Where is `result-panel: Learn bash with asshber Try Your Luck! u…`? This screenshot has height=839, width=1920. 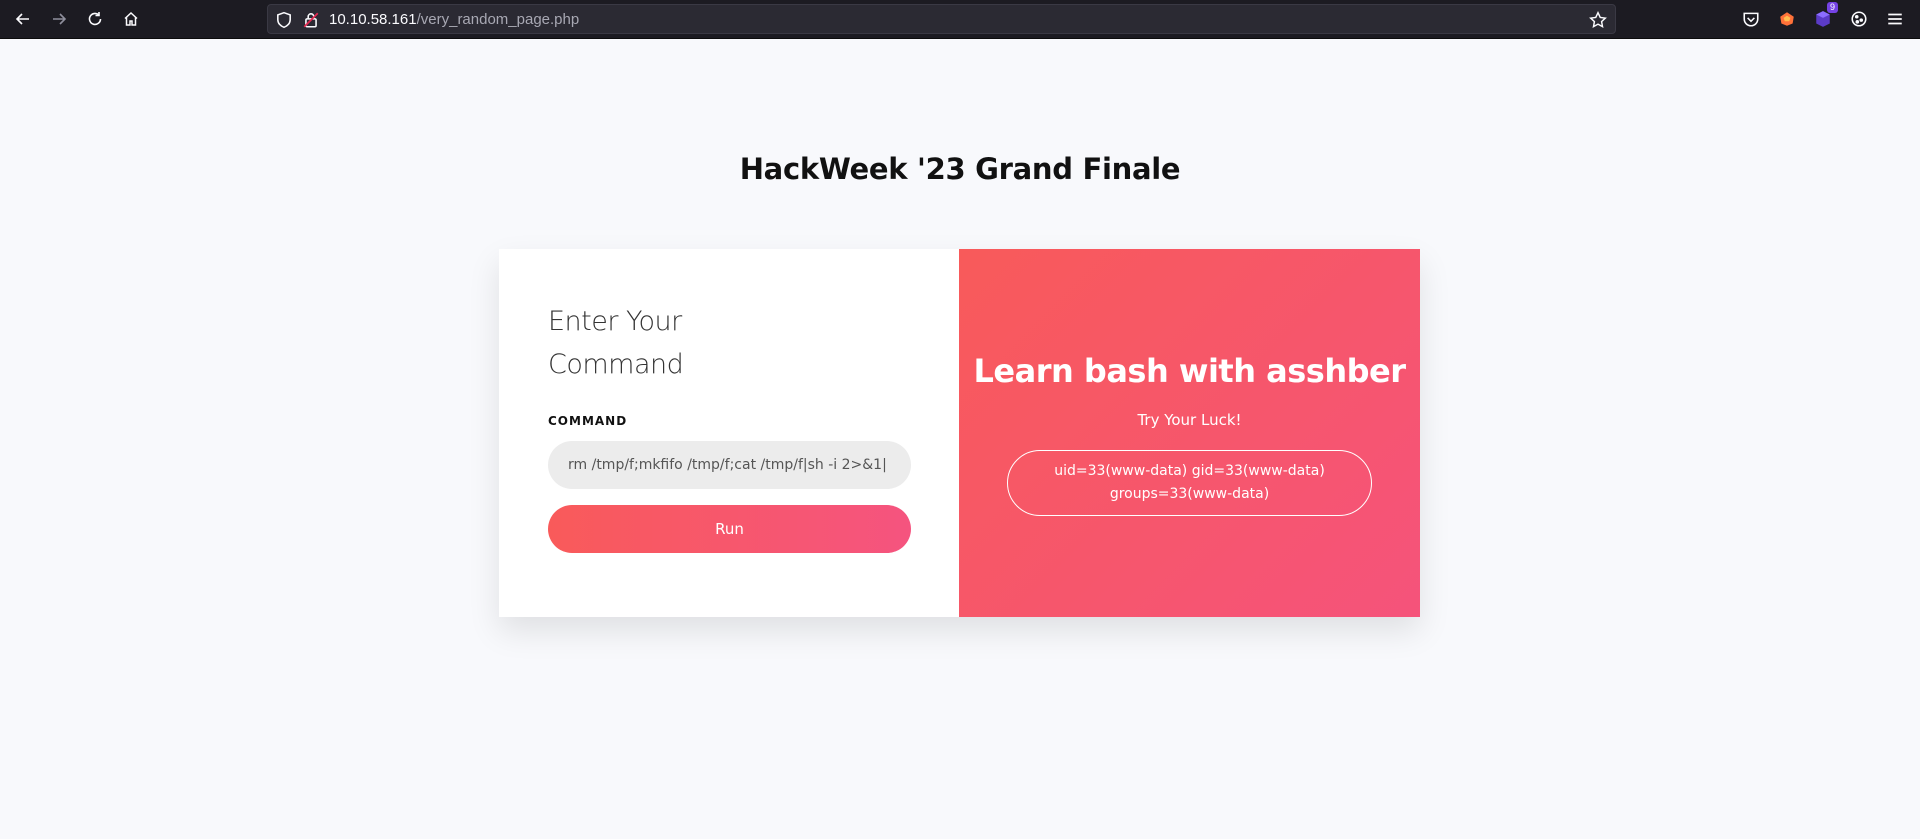
result-panel: Learn bash with asshber Try Your Luck! u… is located at coordinates (1189, 433).